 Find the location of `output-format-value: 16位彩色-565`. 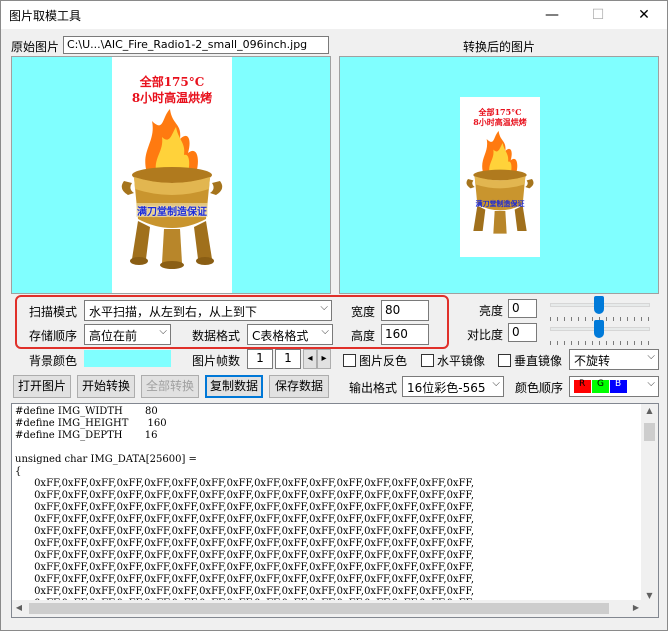

output-format-value: 16位彩色-565 is located at coordinates (446, 388).